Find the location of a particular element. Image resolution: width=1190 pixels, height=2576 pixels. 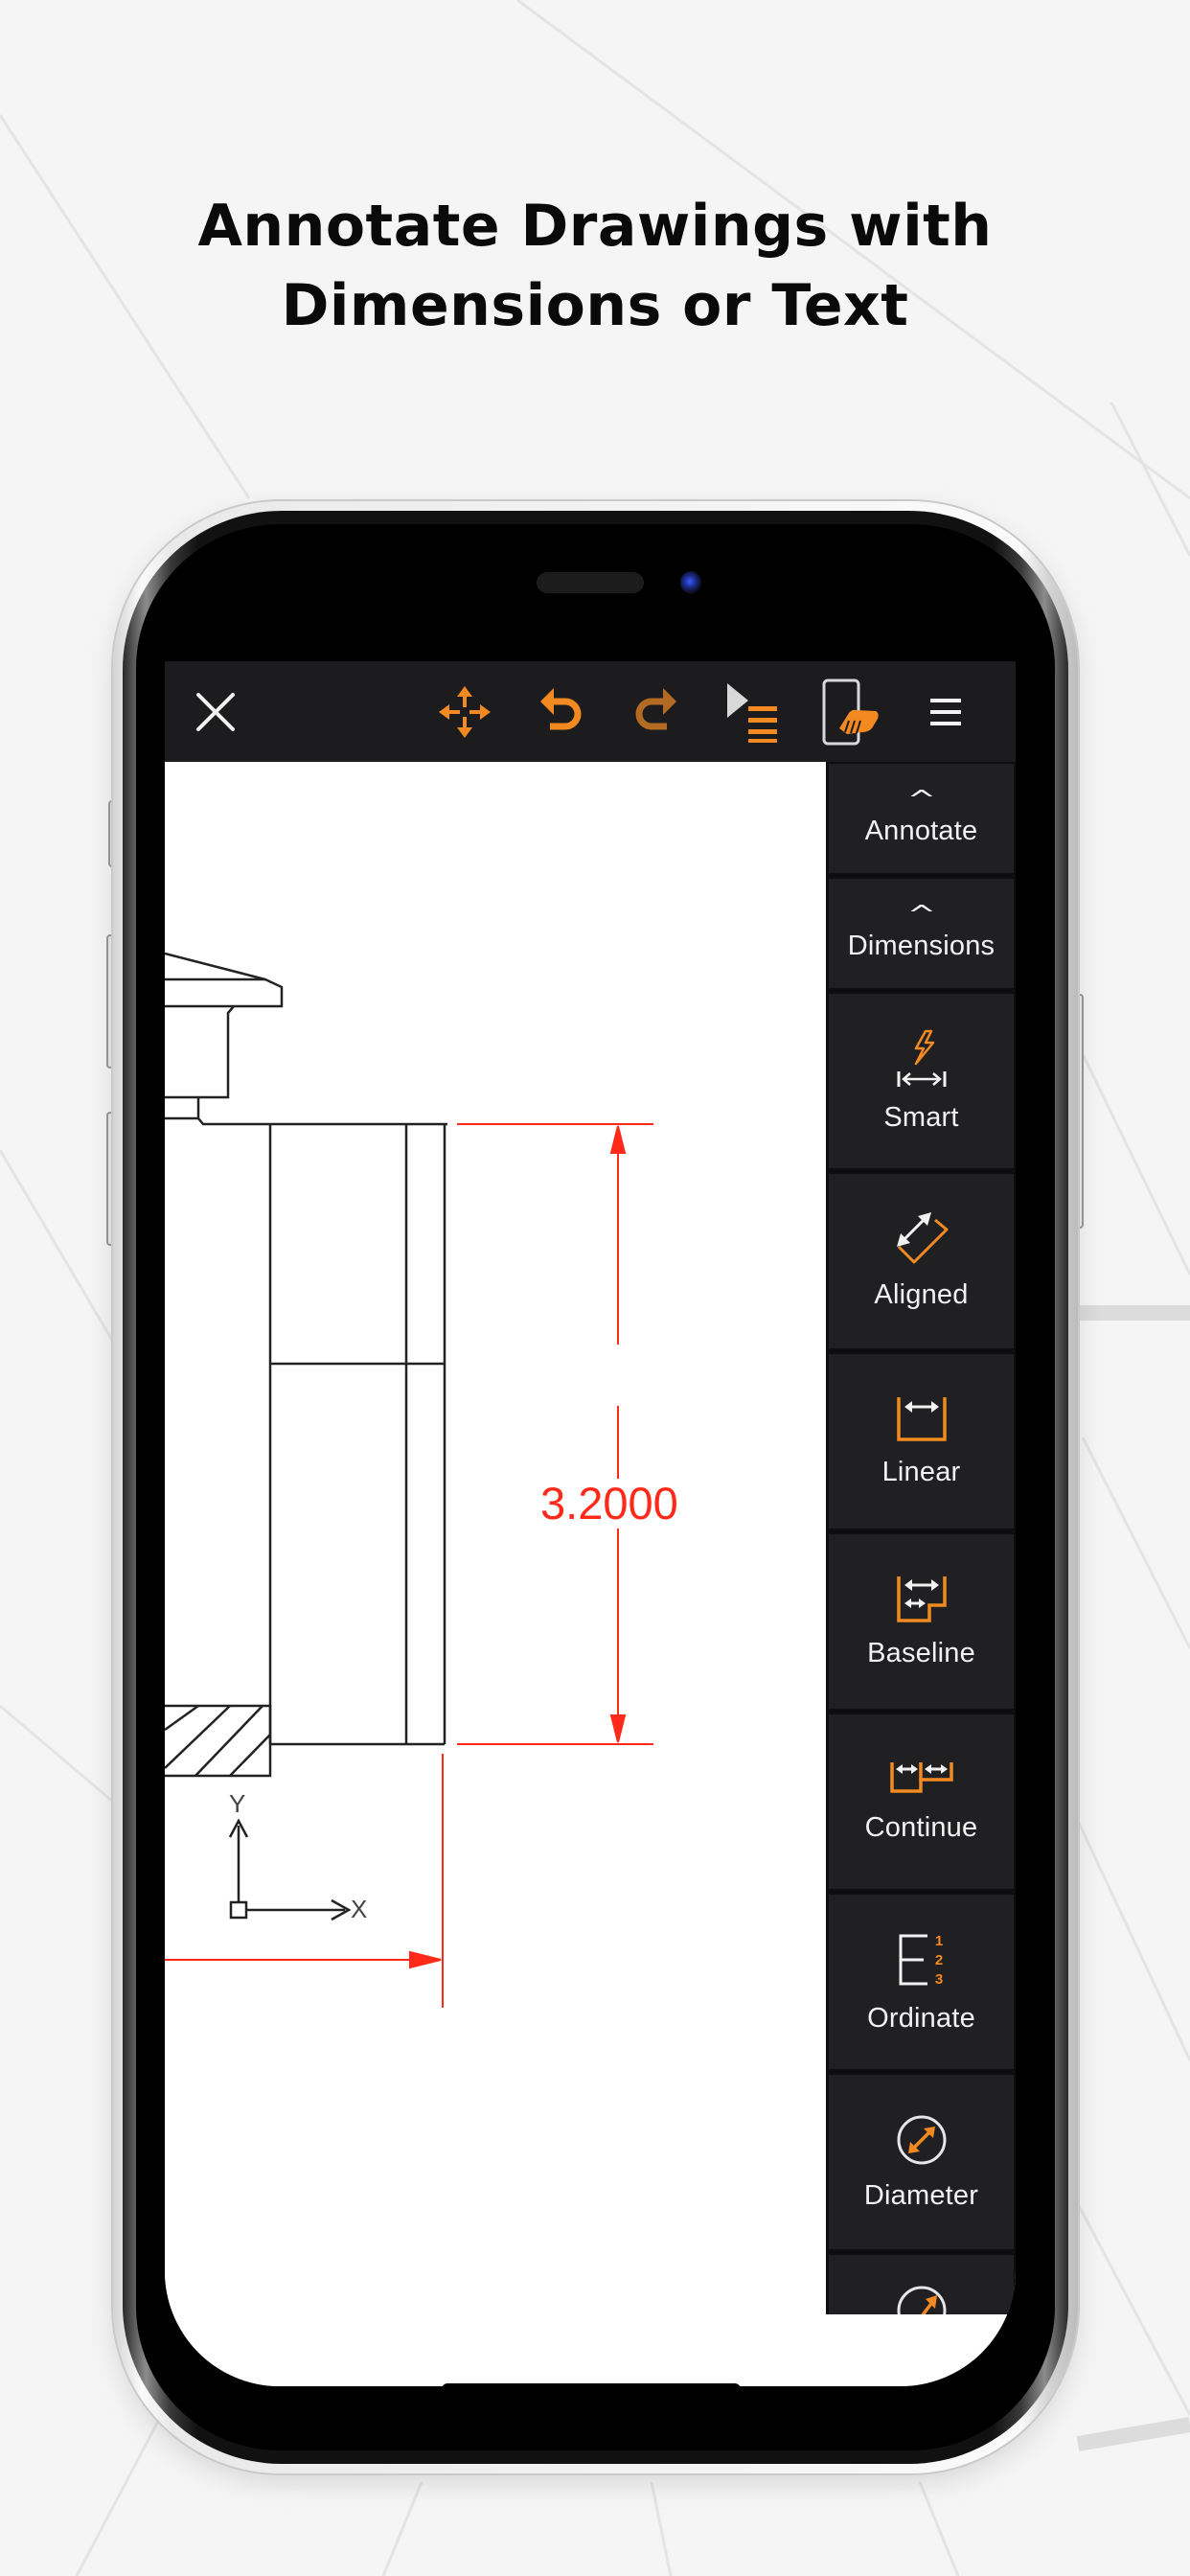

dimension-arrow-top is located at coordinates (618, 1139).